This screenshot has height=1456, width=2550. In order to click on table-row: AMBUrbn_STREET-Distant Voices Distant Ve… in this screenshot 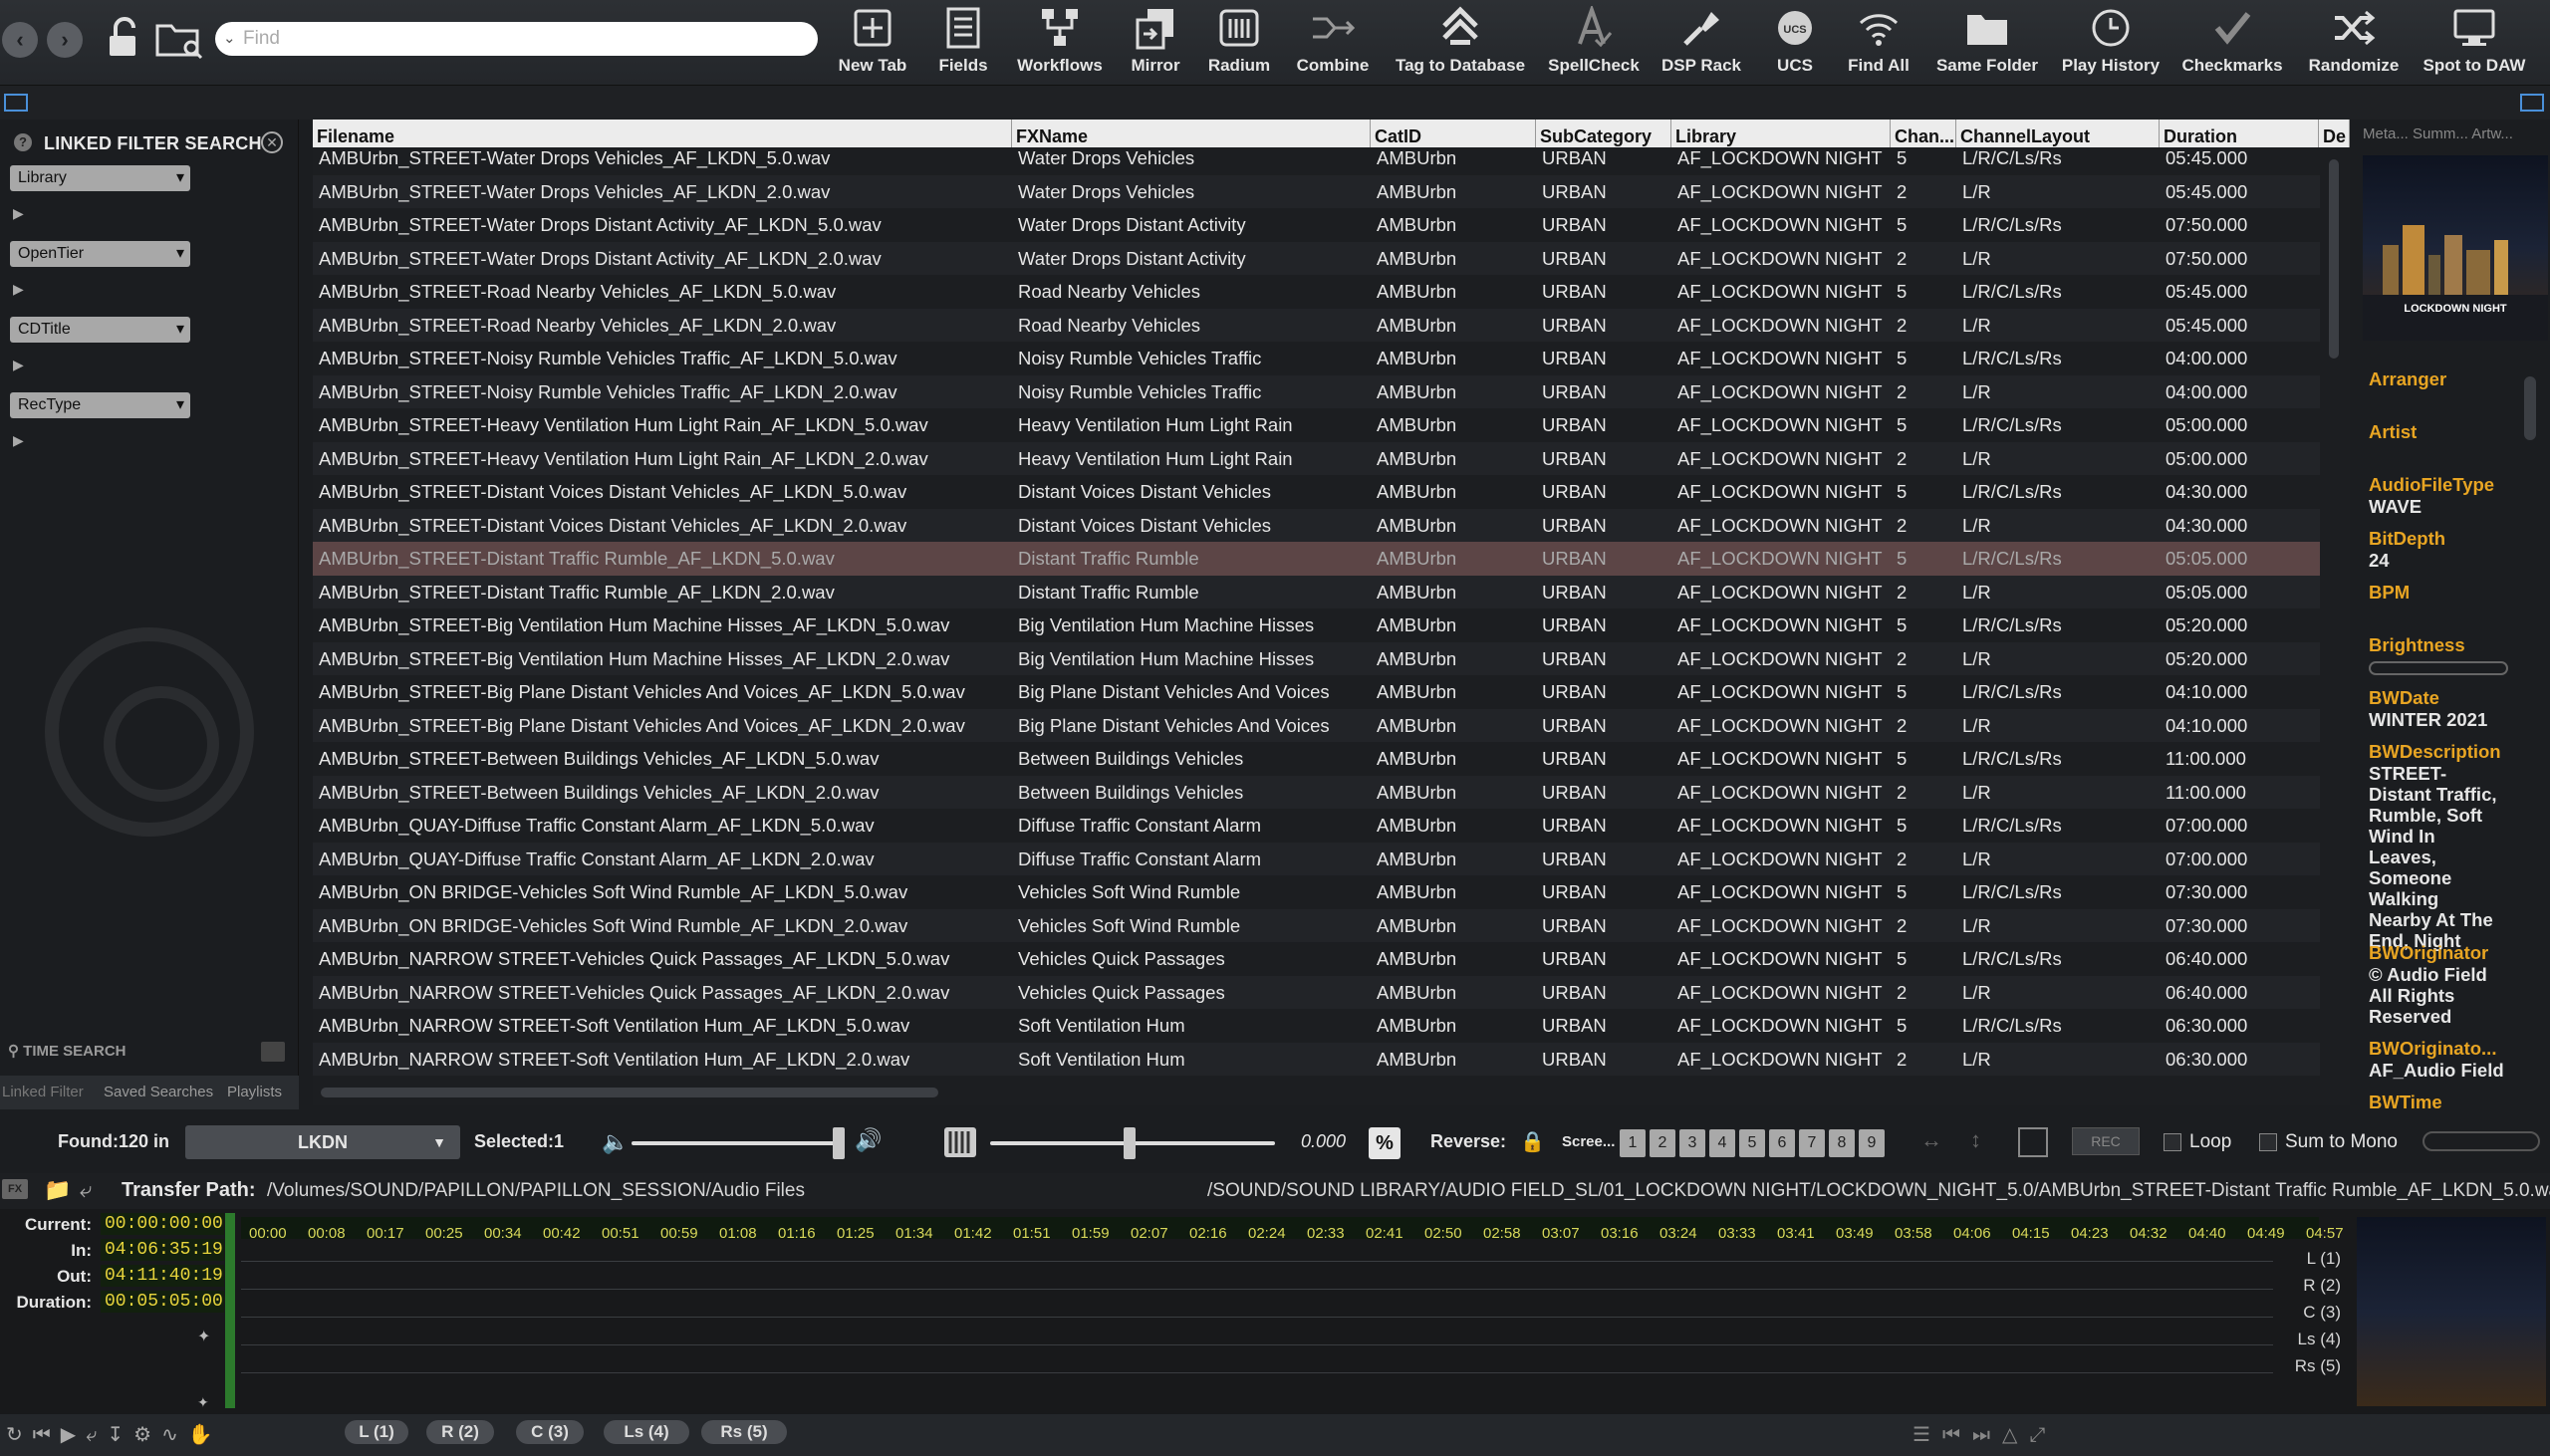, I will do `click(1316, 492)`.